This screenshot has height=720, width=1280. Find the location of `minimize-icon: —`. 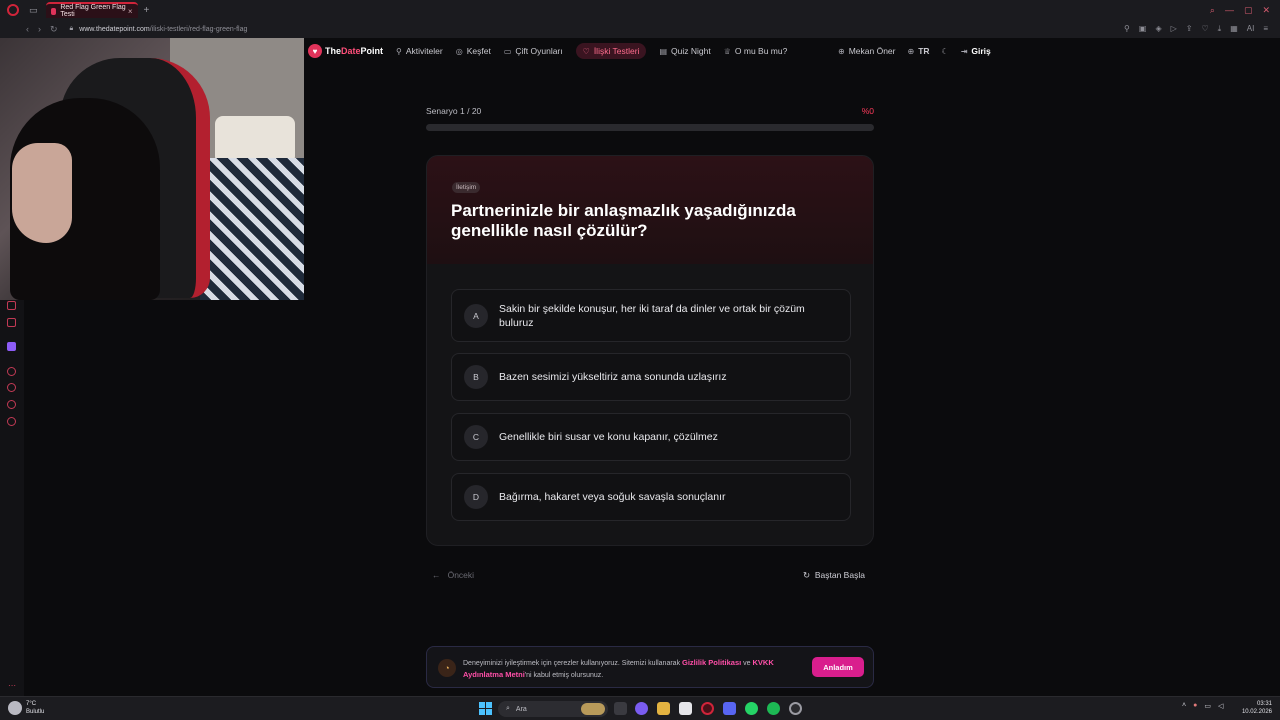

minimize-icon: — is located at coordinates (1229, 10).